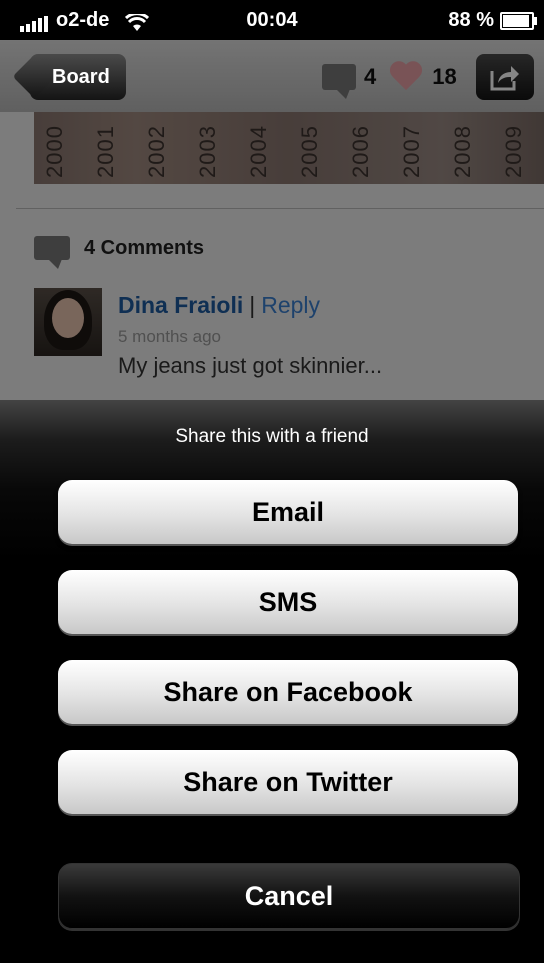  Describe the element at coordinates (289, 896) in the screenshot. I see `cancel-button: Cancel` at that location.